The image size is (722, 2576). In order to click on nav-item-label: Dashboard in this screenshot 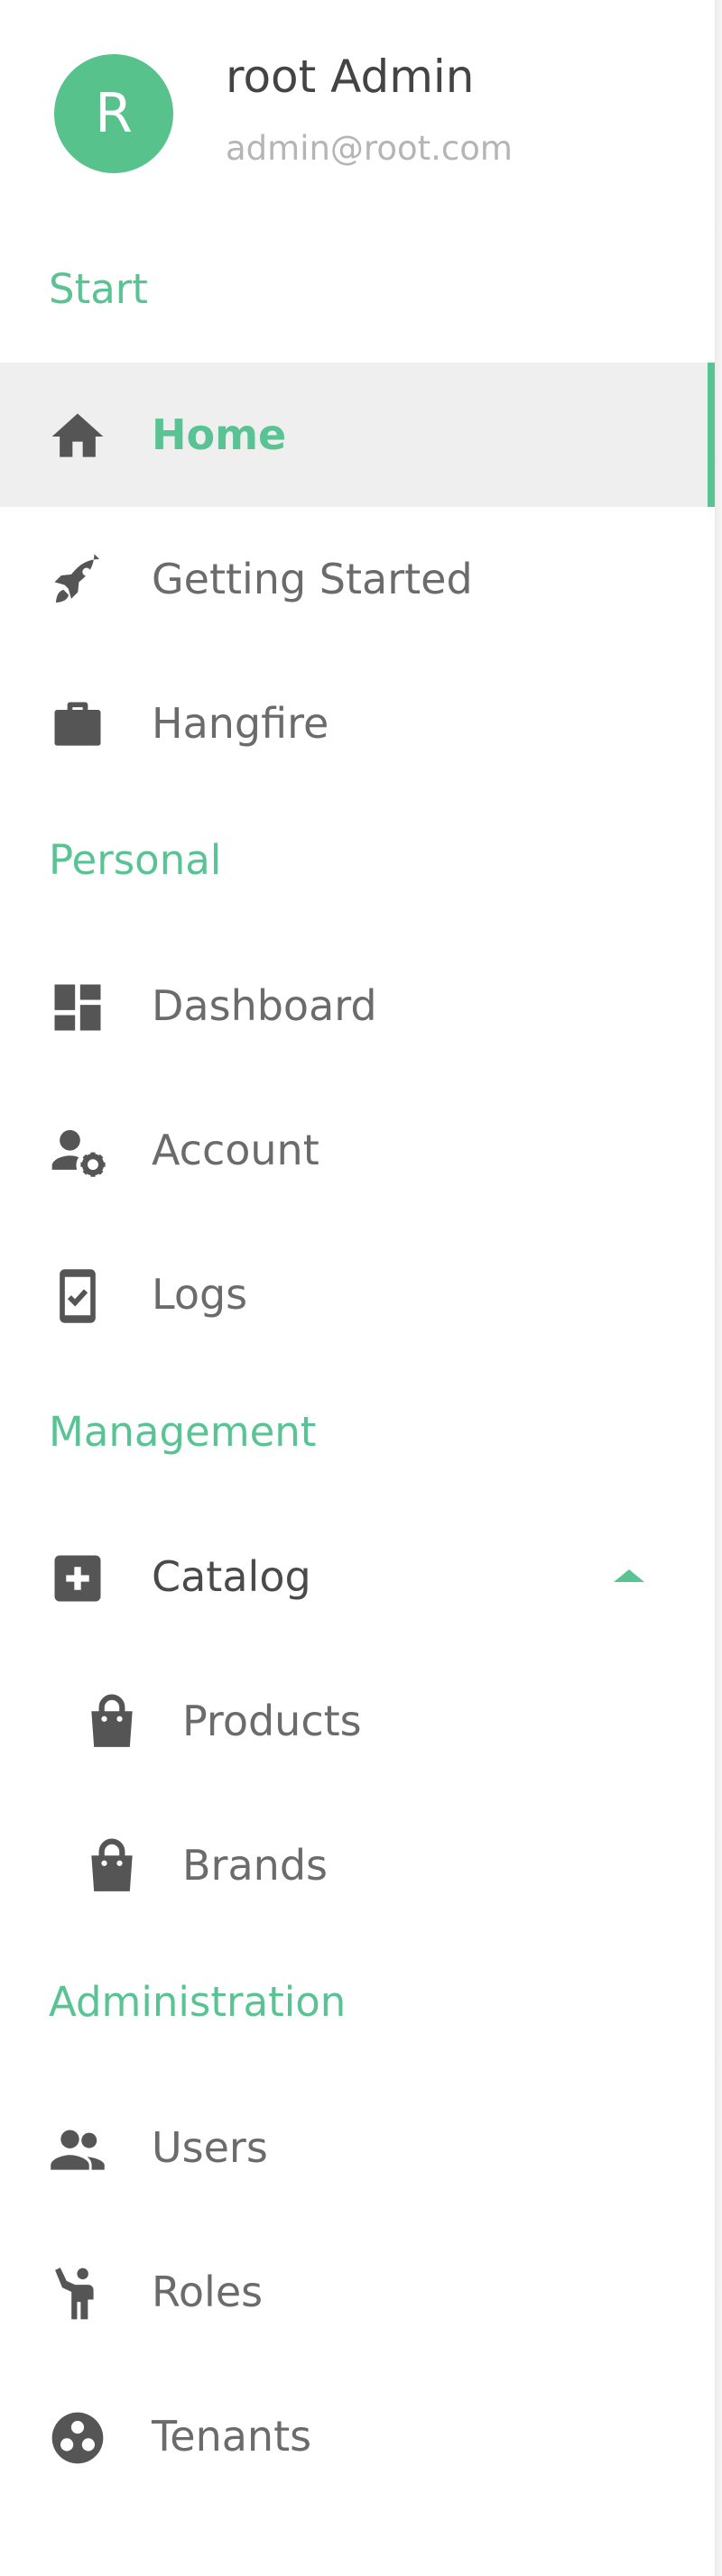, I will do `click(264, 1005)`.